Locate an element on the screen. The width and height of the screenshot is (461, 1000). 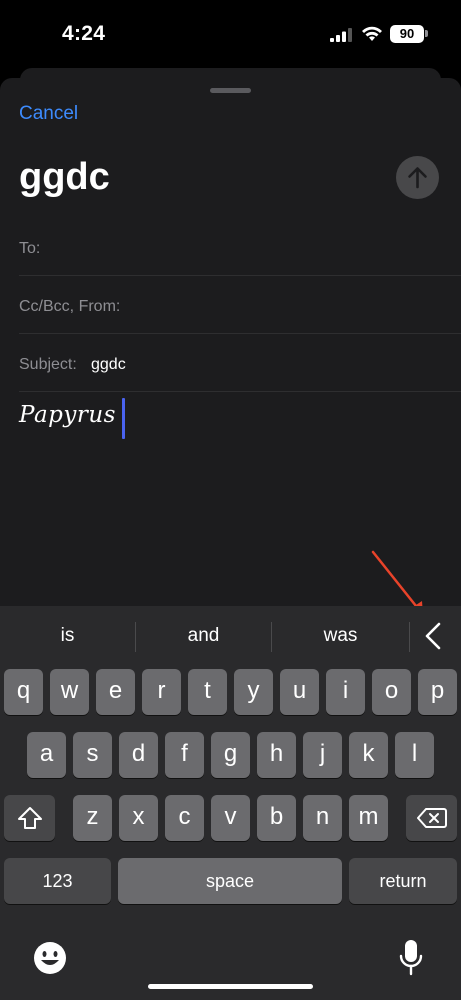
key-b: b is located at coordinates (276, 818).